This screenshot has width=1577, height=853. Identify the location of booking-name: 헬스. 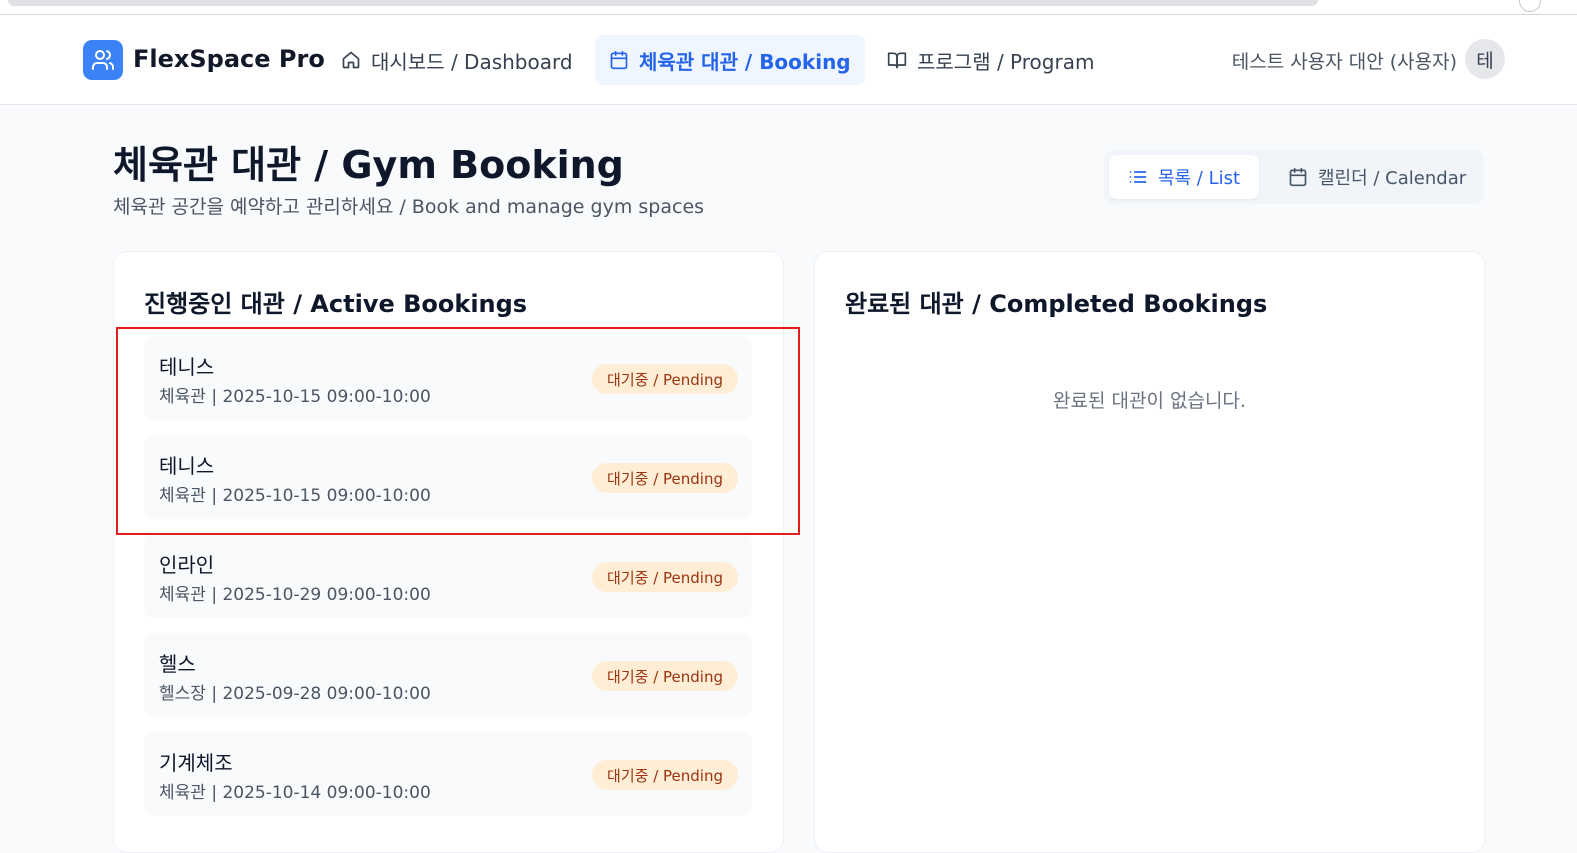
(177, 664).